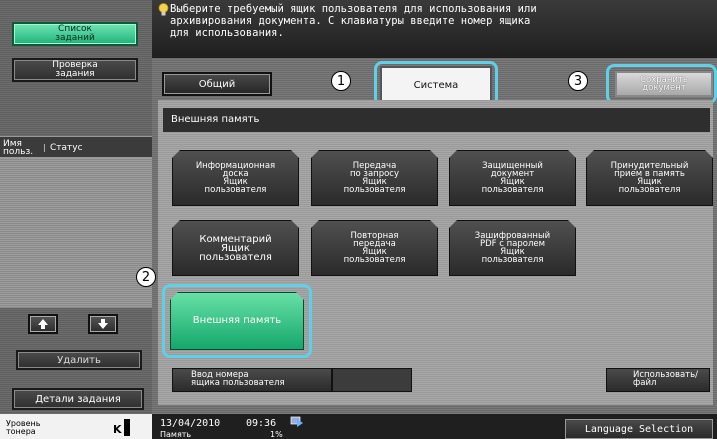 The image size is (717, 439). What do you see at coordinates (341, 81) in the screenshot?
I see `callout-1: 1` at bounding box center [341, 81].